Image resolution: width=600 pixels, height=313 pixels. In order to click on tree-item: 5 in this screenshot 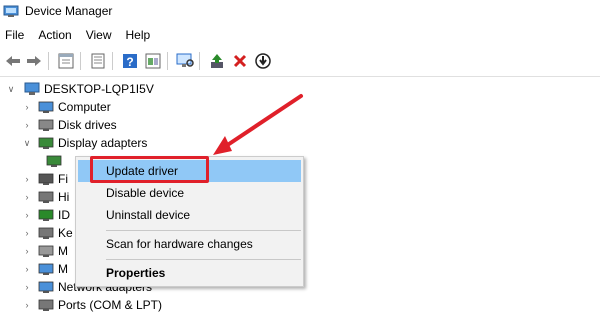, I will do `click(129, 161)`.